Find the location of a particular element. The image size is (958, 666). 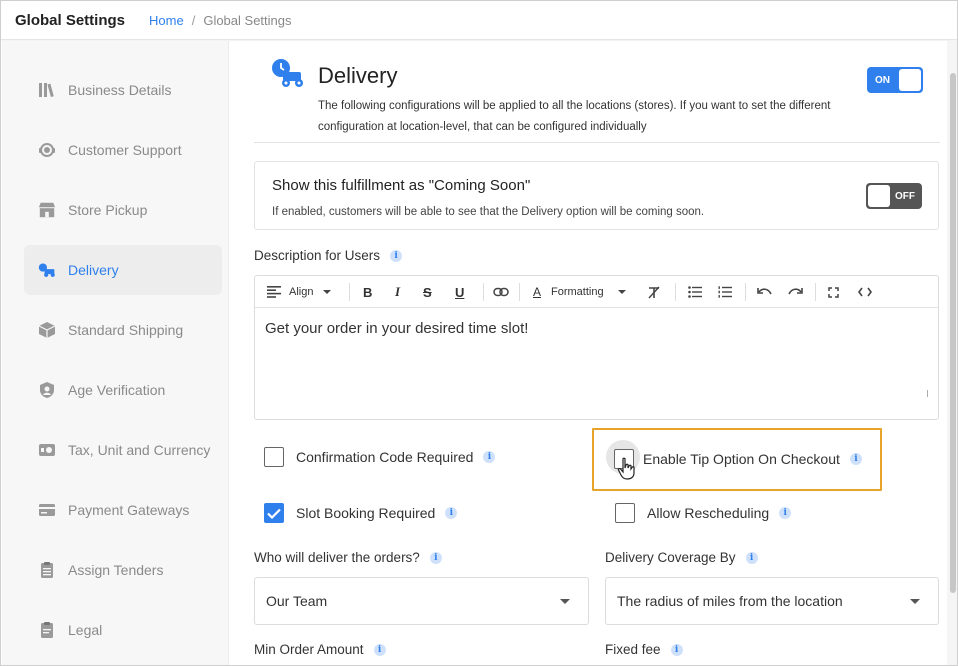

clipboard-icon is located at coordinates (47, 570).